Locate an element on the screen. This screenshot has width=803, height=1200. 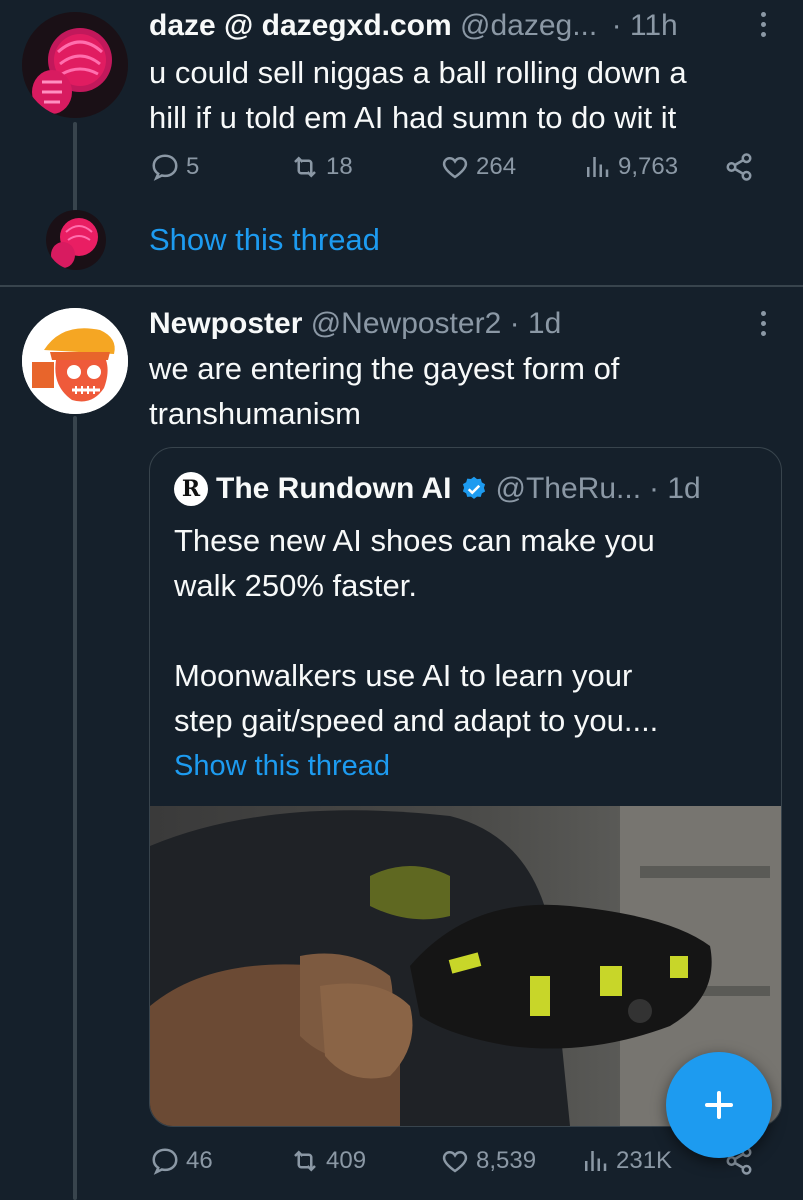
quote-header: R The Rundown AI @TheRu... · 1d is located at coordinates (437, 489).